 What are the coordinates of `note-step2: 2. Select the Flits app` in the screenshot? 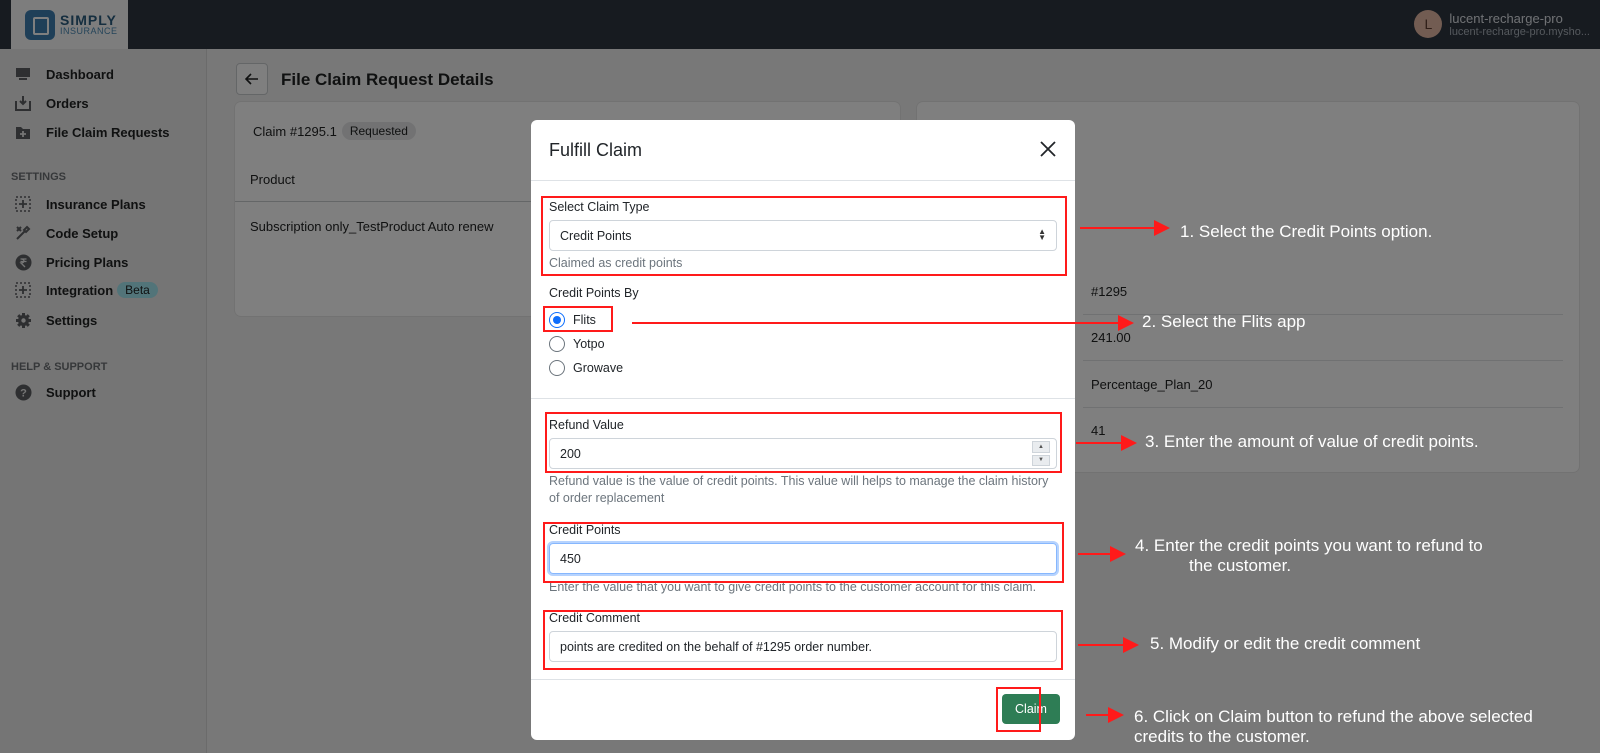 It's located at (1224, 321).